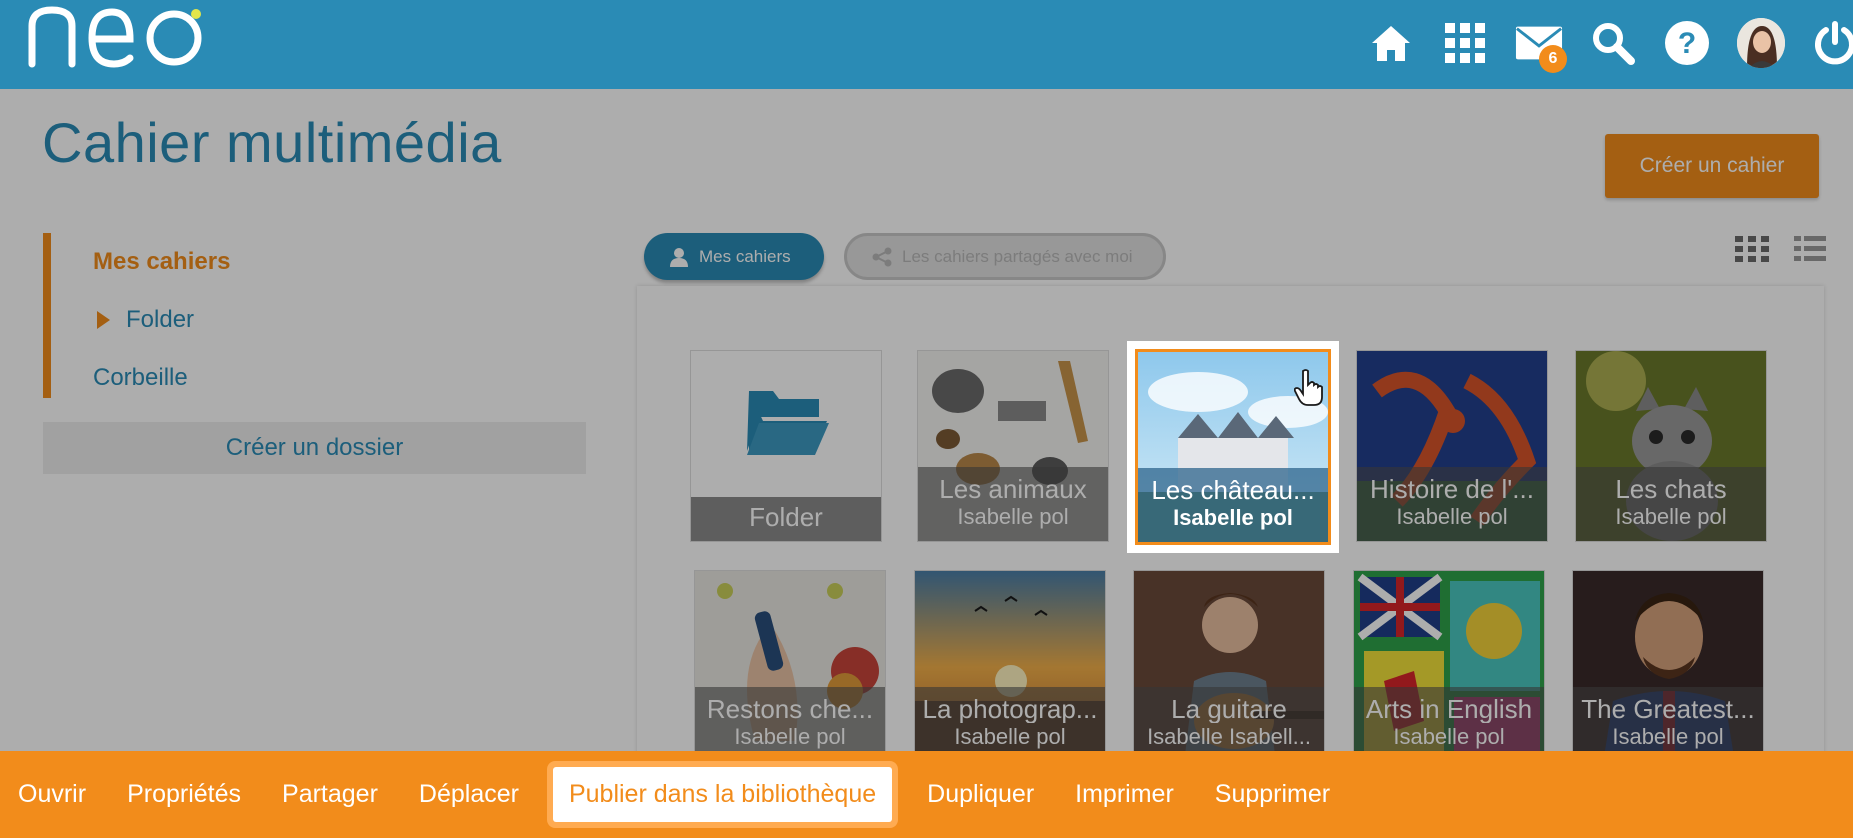 This screenshot has height=838, width=1853. I want to click on notebook-card: Histoire de l'... Isabelle pol, so click(1452, 446).